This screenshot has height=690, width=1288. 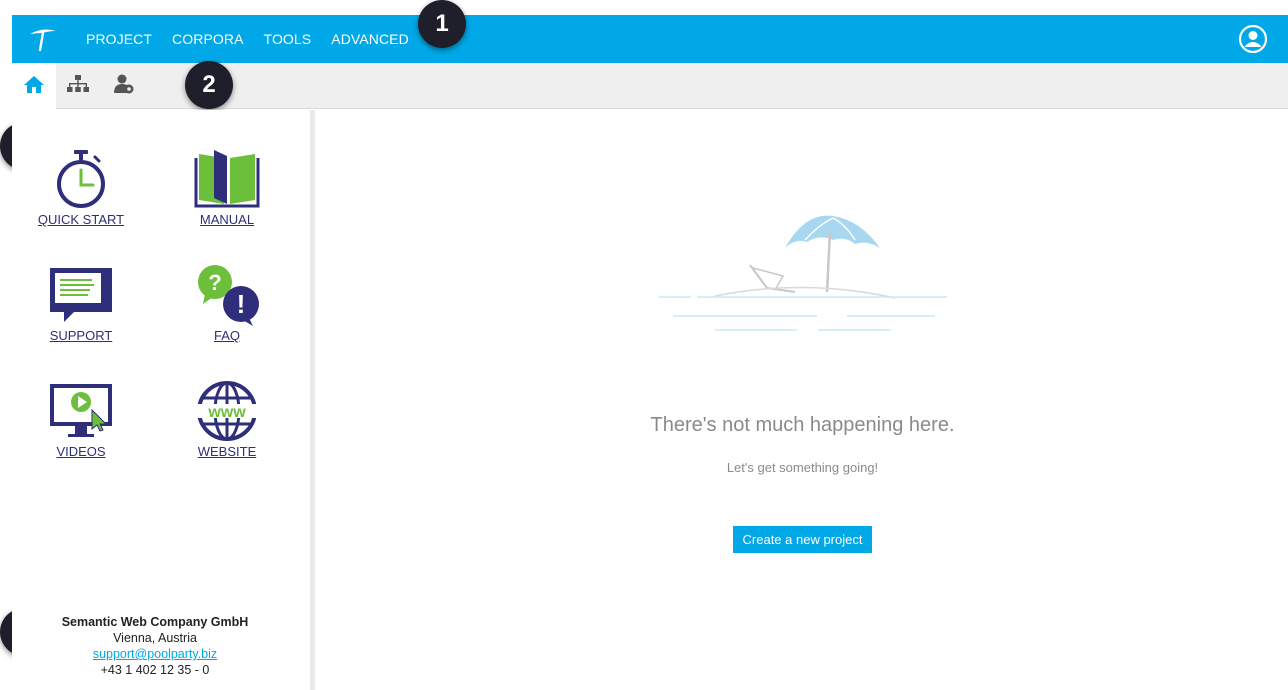 What do you see at coordinates (312, 400) in the screenshot?
I see `sidebar-divider` at bounding box center [312, 400].